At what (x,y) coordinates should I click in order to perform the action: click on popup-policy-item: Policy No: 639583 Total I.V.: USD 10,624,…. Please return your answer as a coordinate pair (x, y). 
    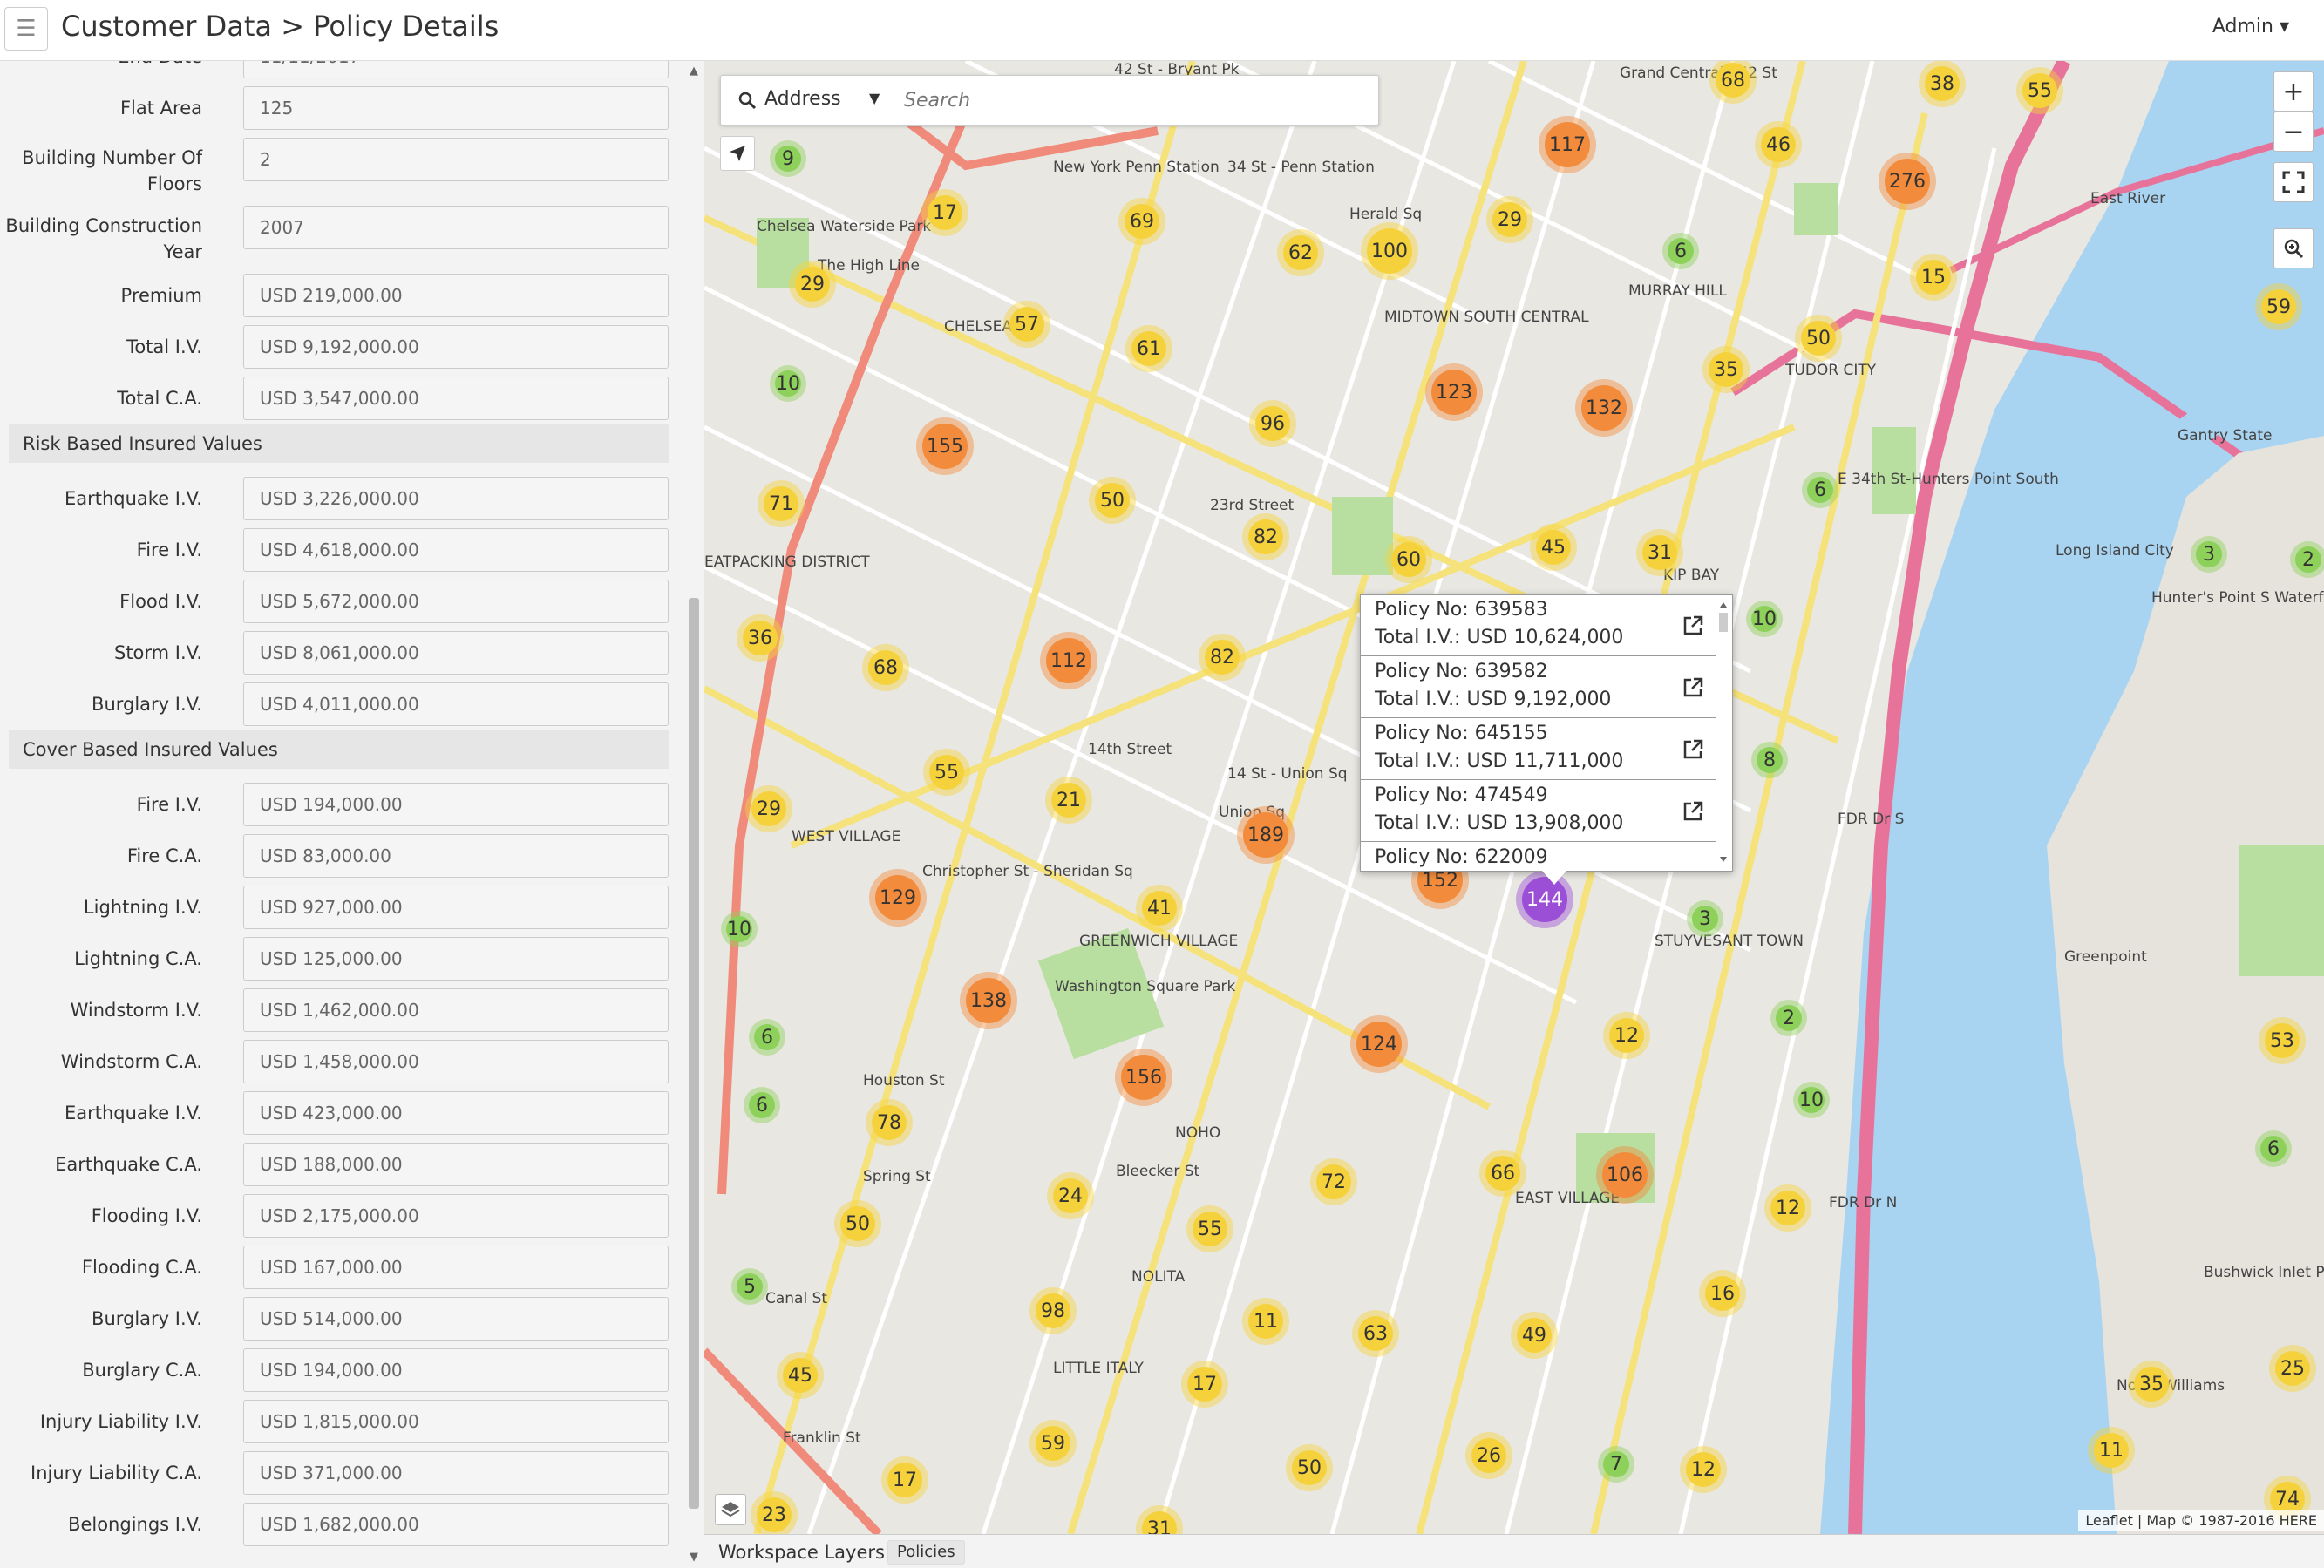
    Looking at the image, I should click on (1538, 625).